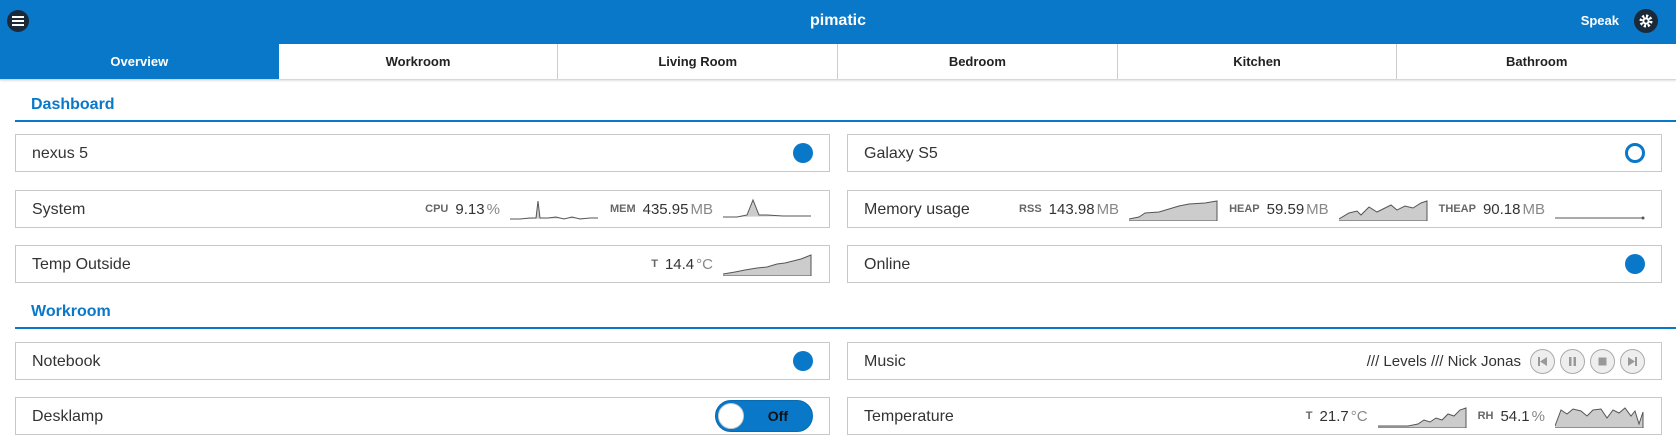 Image resolution: width=1676 pixels, height=447 pixels. What do you see at coordinates (139, 61) in the screenshot?
I see `tab-overview: Overview` at bounding box center [139, 61].